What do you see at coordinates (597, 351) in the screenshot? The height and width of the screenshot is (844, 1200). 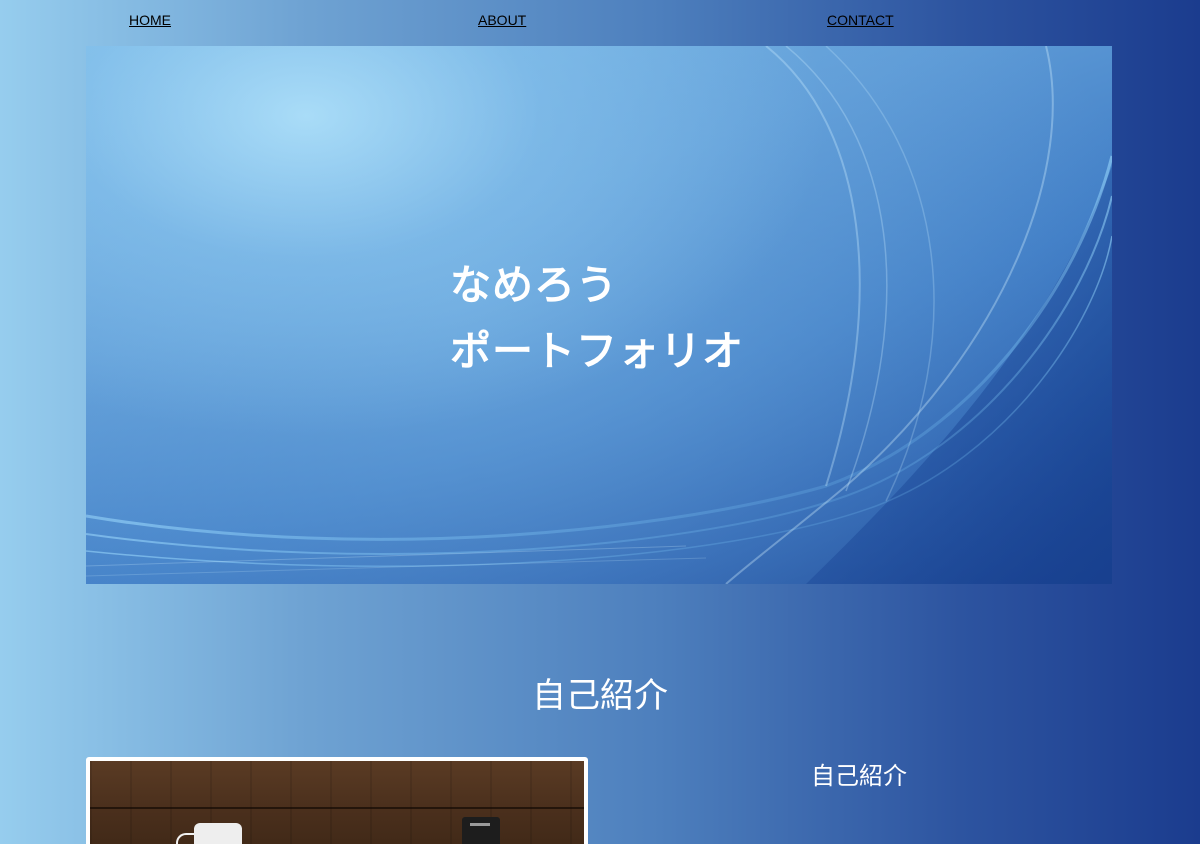 I see `hero-title-line-2: ポートフォリオ` at bounding box center [597, 351].